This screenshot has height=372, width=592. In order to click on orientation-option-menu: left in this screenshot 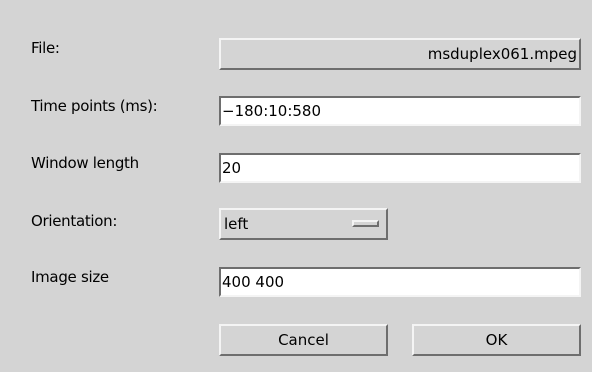, I will do `click(303, 224)`.